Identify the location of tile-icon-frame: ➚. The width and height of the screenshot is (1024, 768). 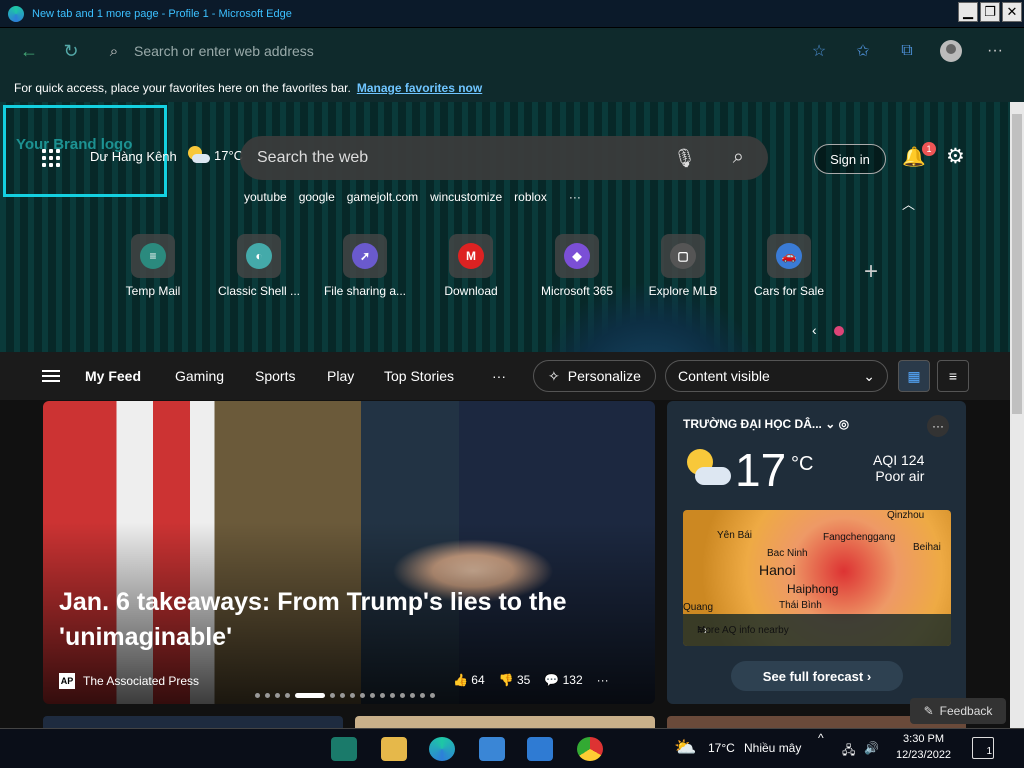
(365, 256).